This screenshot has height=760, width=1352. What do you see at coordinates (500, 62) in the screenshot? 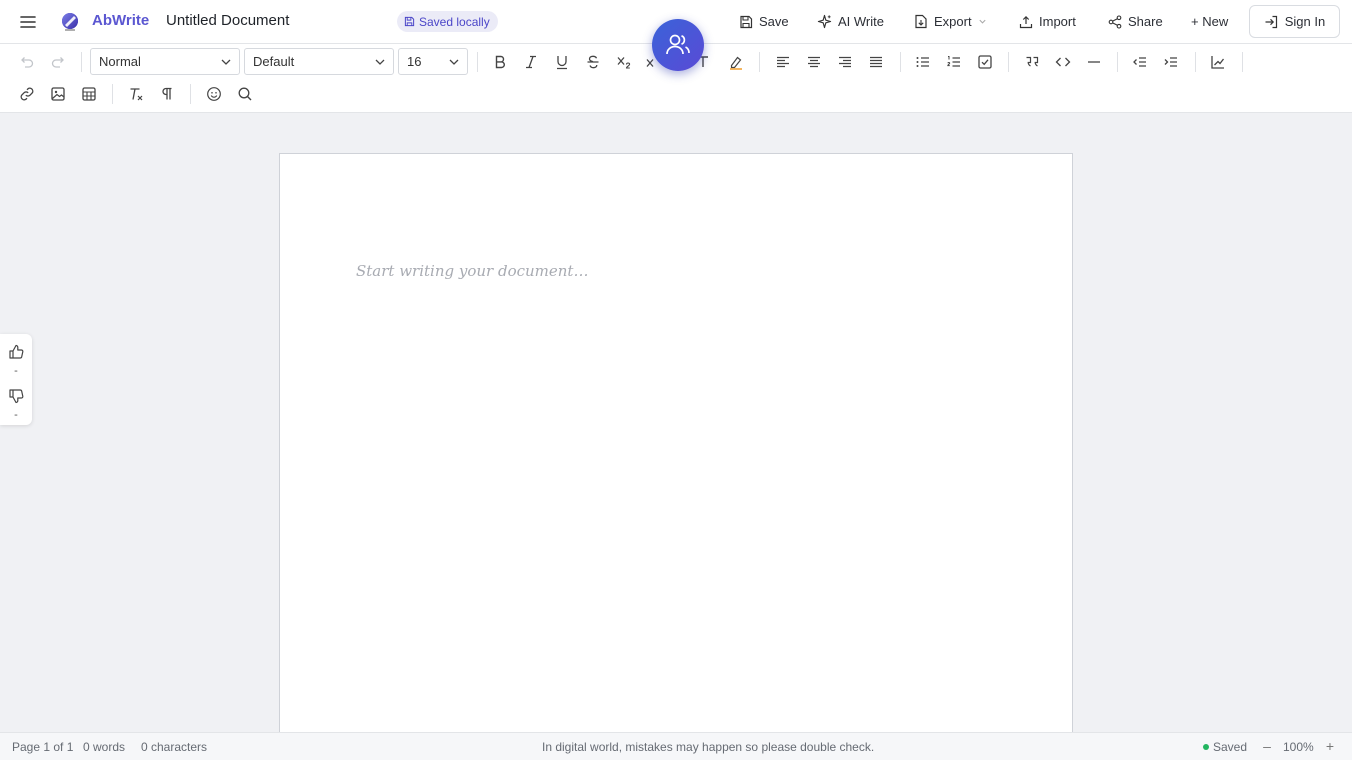
I see `bold-icon` at bounding box center [500, 62].